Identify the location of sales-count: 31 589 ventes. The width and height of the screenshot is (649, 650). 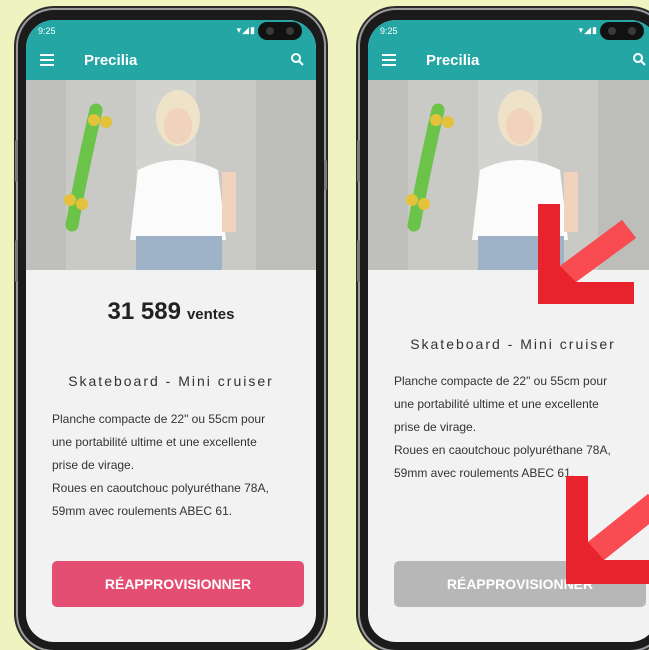
(171, 312).